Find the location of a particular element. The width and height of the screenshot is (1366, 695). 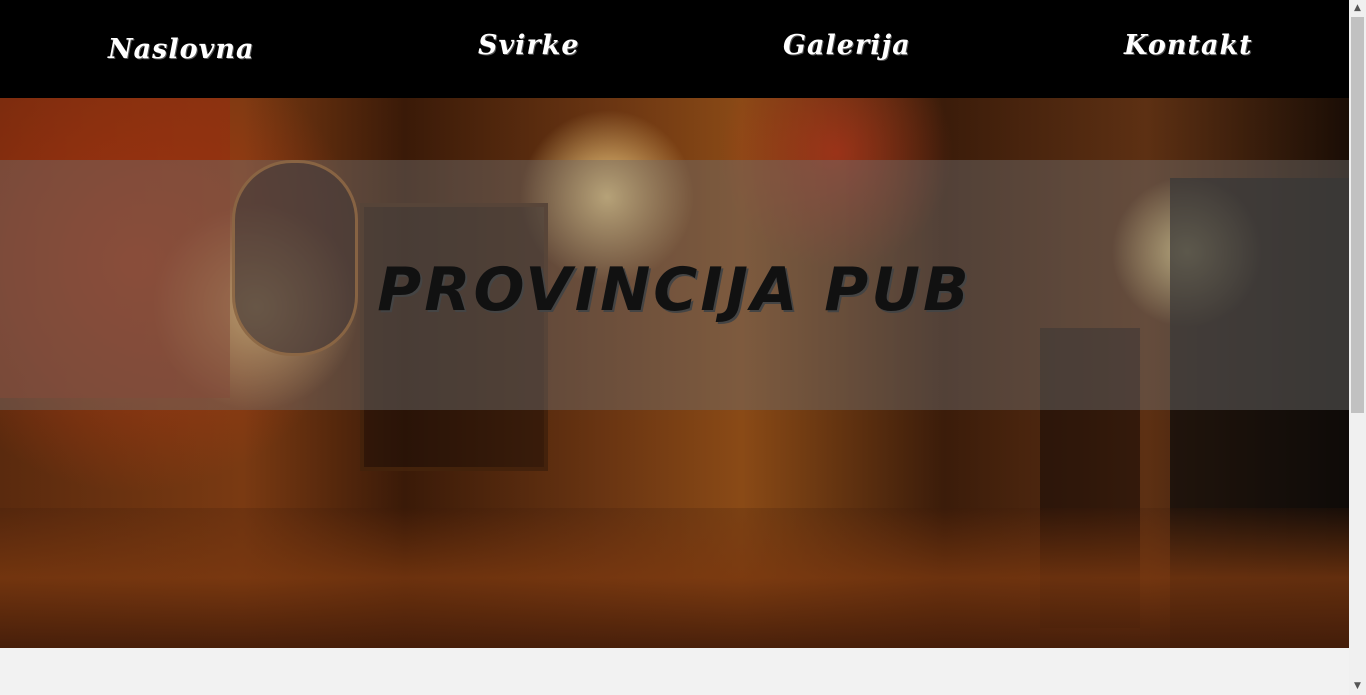

scroll-up-arrow-icon: ▲ is located at coordinates (1357, 8).